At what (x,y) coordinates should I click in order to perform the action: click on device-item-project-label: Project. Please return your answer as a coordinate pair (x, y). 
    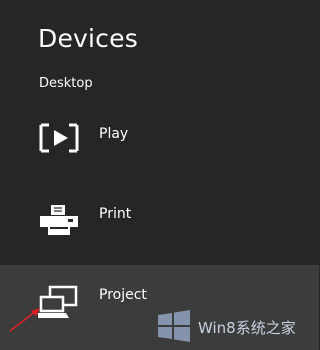
    Looking at the image, I should click on (123, 295).